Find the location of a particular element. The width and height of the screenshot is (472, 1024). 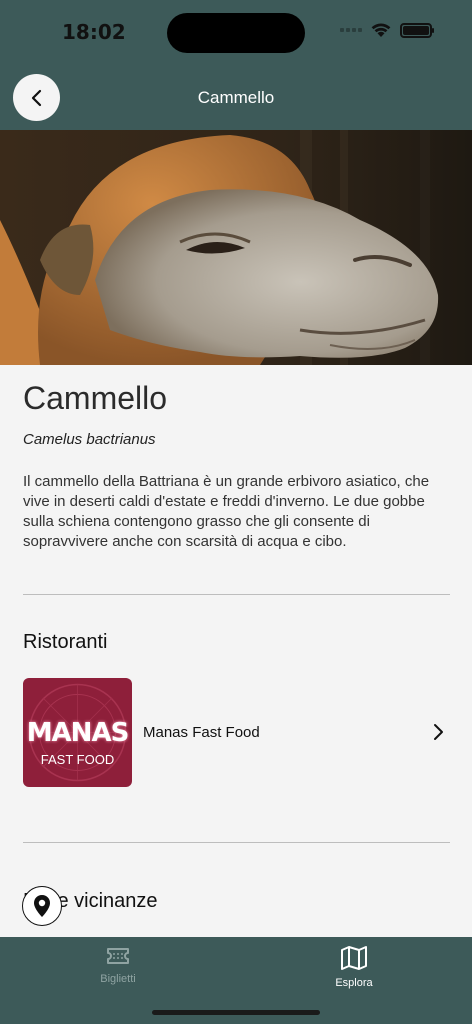

restaurant-logo: MANAS FAST FOOD is located at coordinates (77, 732).